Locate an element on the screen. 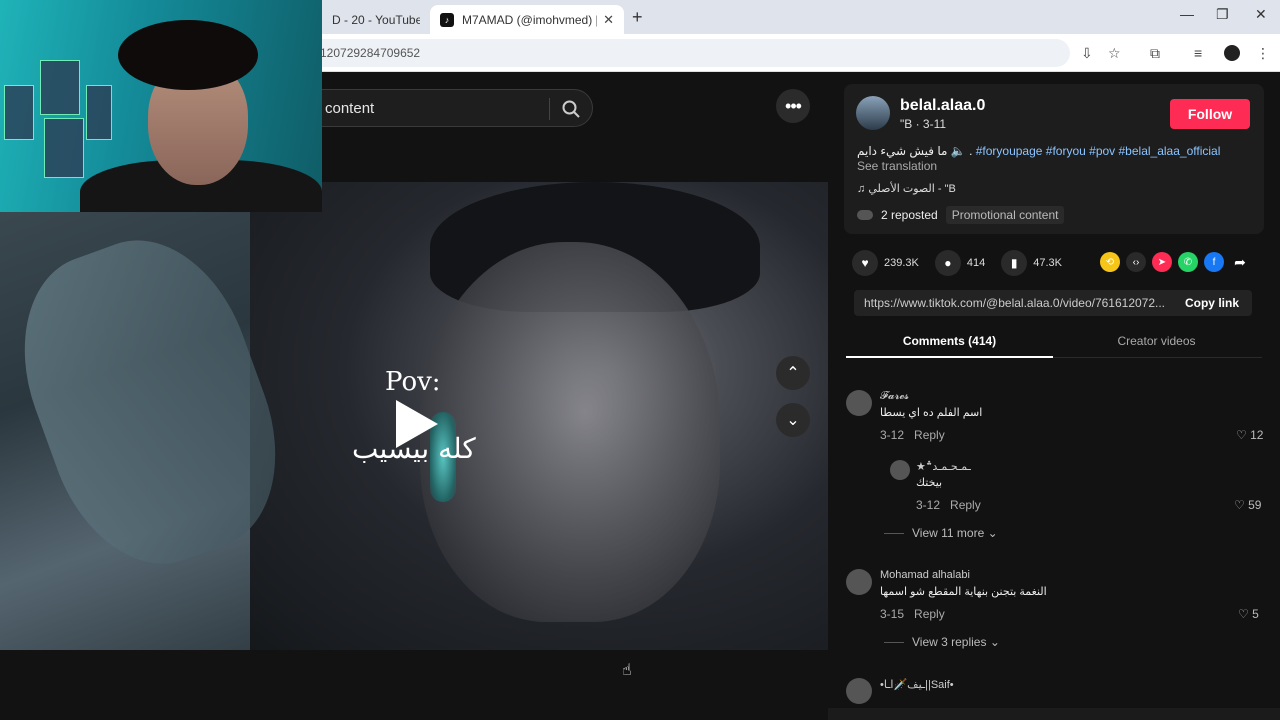 The image size is (1280, 720). facebook-icon: f is located at coordinates (1214, 262).